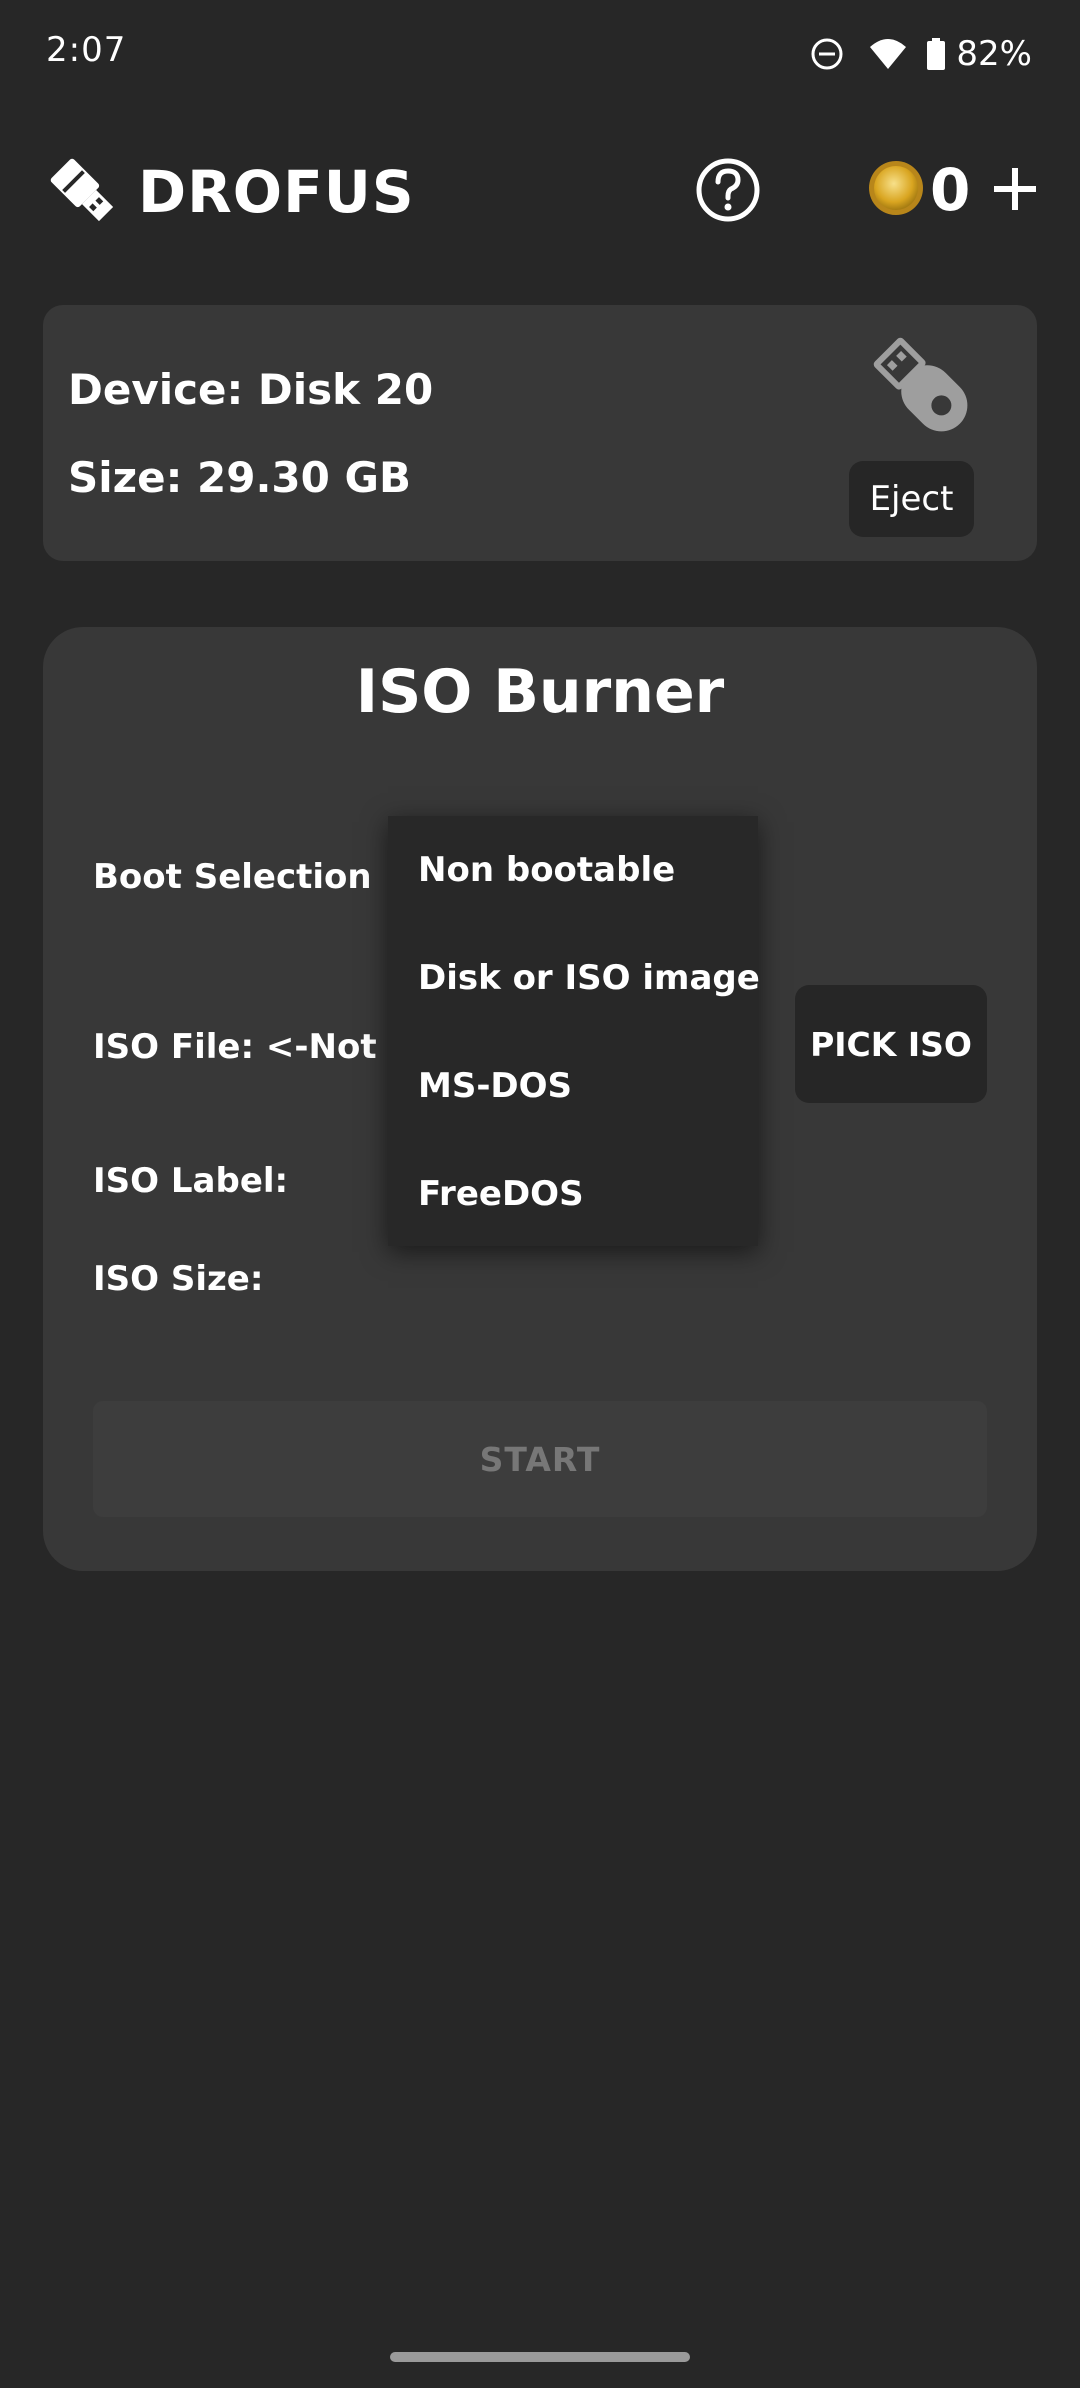  What do you see at coordinates (573, 870) in the screenshot?
I see `menu-item-non-bootable: Non bootable` at bounding box center [573, 870].